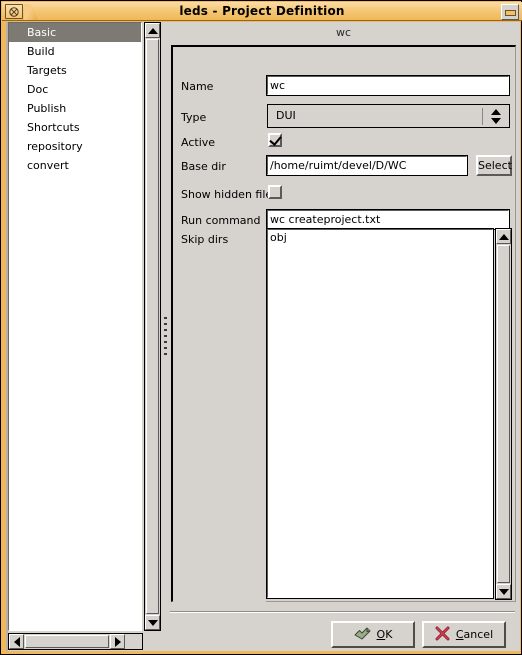 Image resolution: width=522 pixels, height=655 pixels. I want to click on base-dir-input: /home/ruimt/devel/D/WC, so click(367, 165).